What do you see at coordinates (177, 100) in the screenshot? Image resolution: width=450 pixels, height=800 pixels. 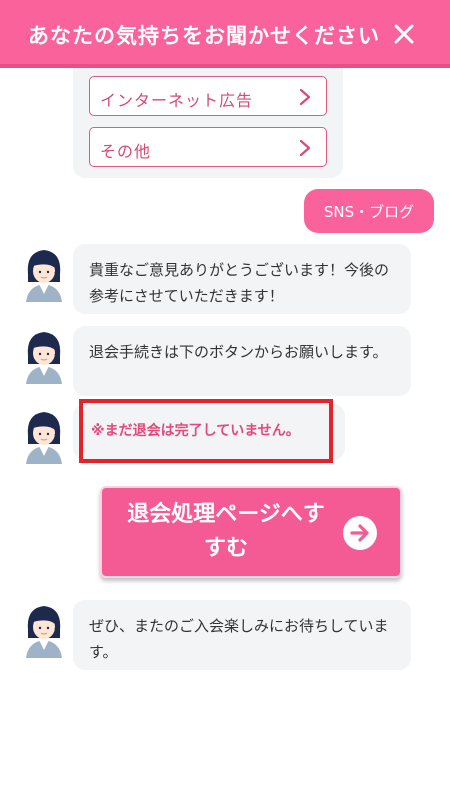 I see `option-label: インターネット広告` at bounding box center [177, 100].